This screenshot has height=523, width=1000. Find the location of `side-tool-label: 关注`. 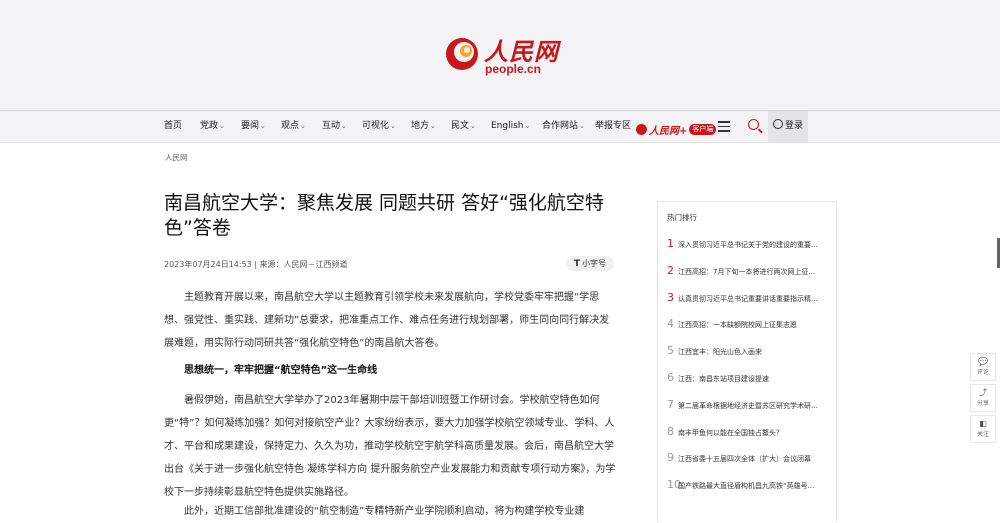

side-tool-label: 关注 is located at coordinates (982, 434).